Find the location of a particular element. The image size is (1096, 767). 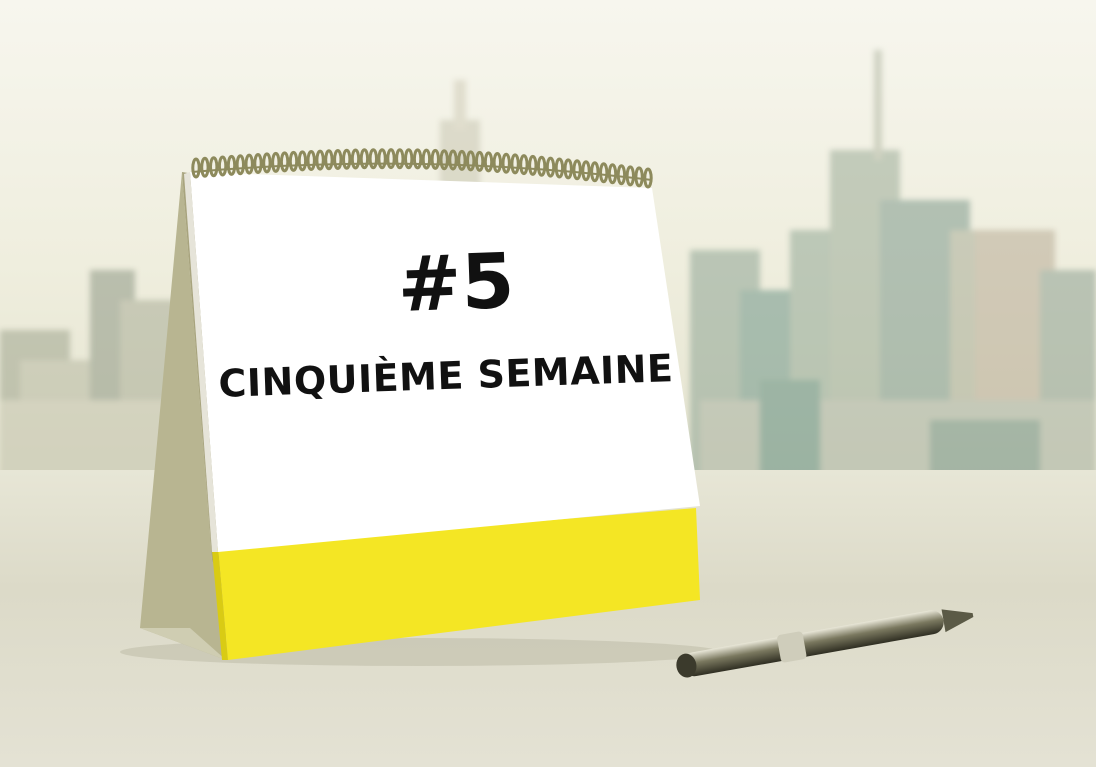

week-number: #5 is located at coordinates (456, 282).